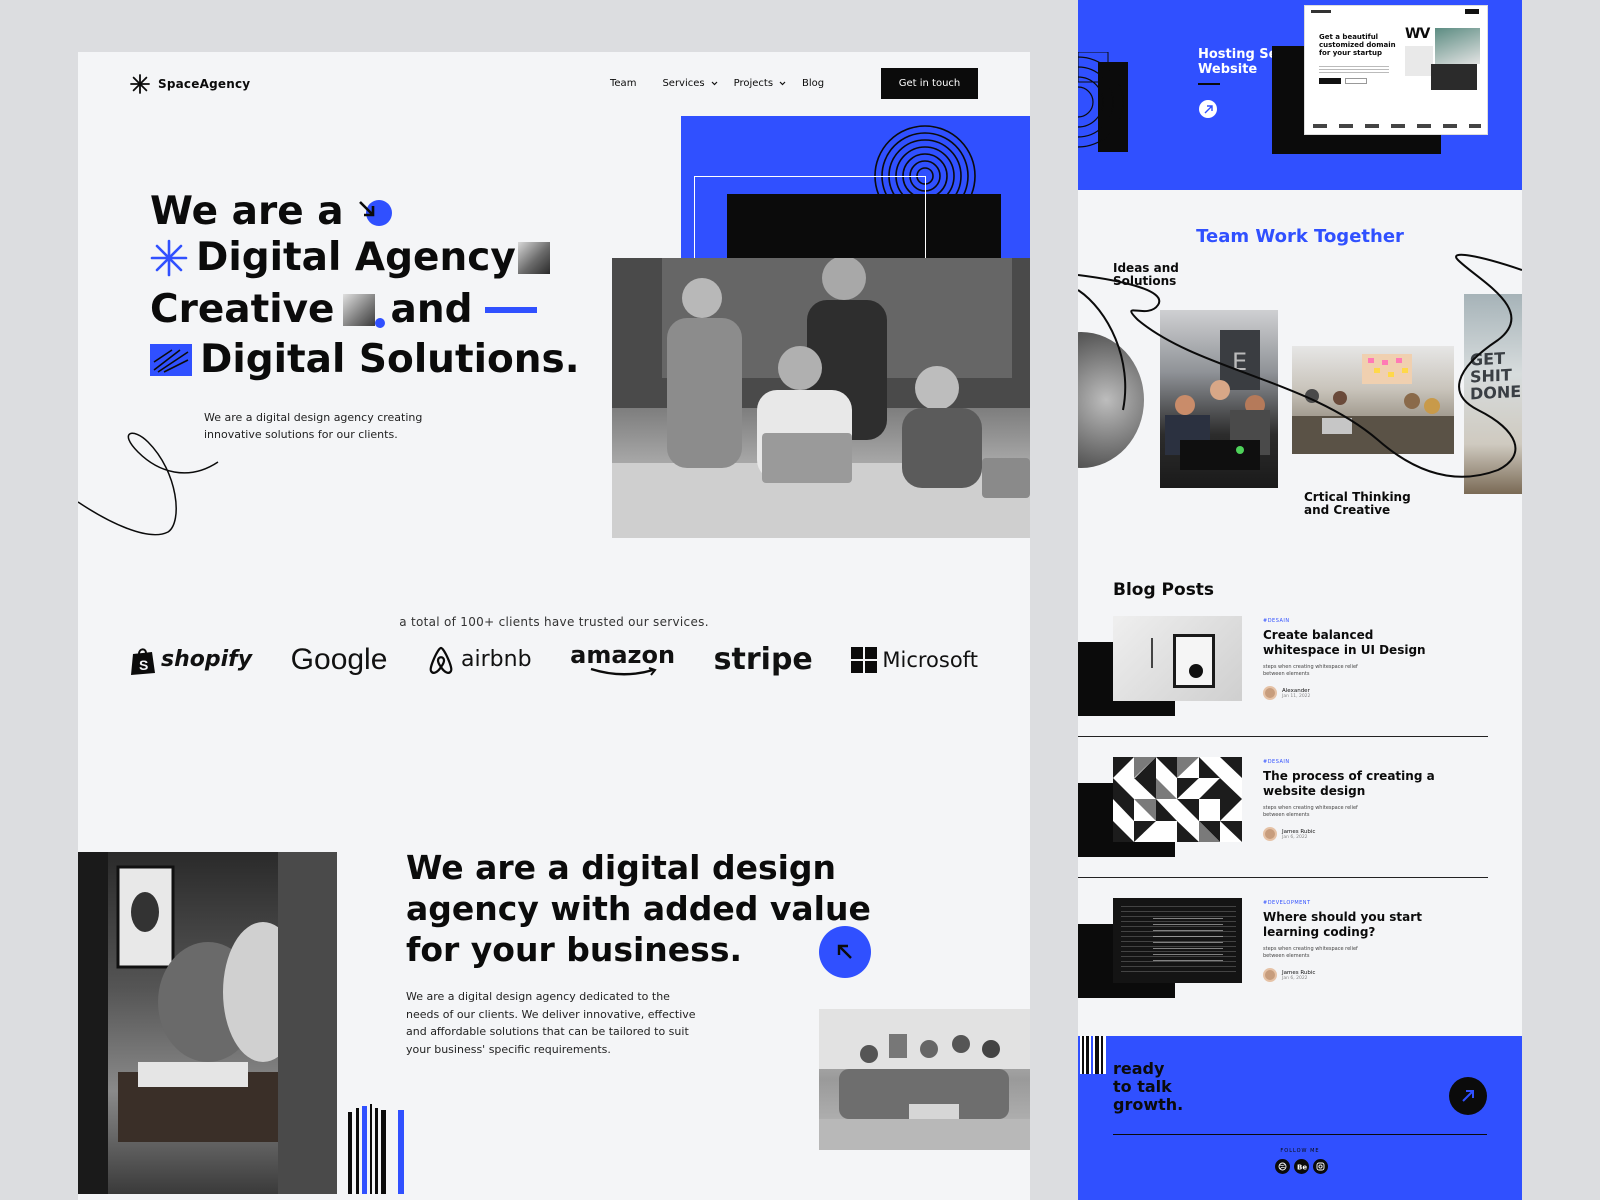  I want to click on preview-hero-photo, so click(1457, 46).